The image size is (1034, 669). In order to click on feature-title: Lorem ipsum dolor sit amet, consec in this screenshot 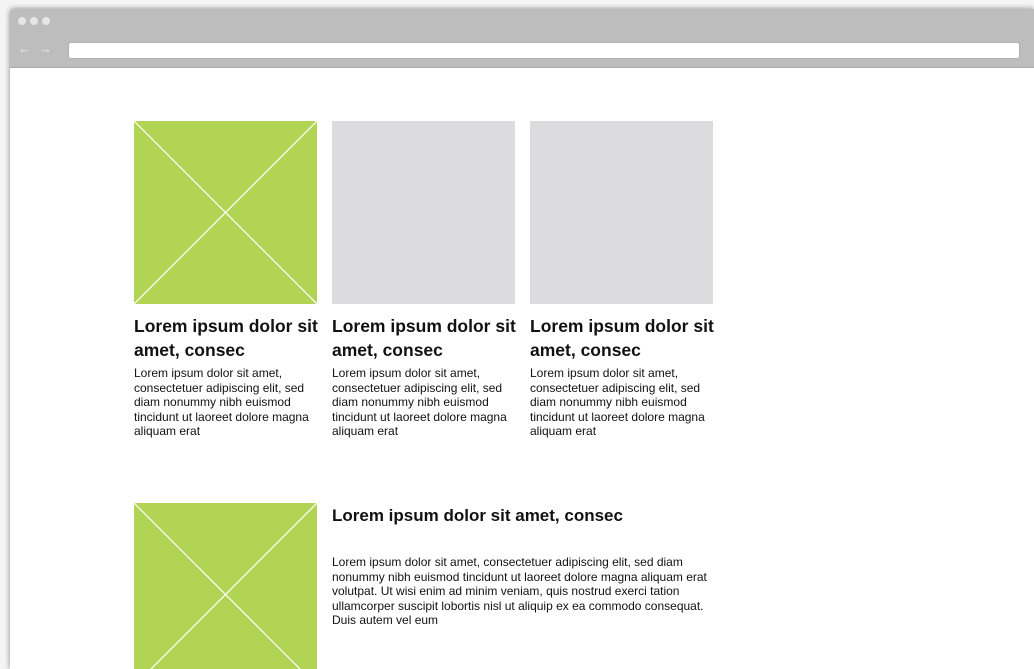, I will do `click(477, 515)`.